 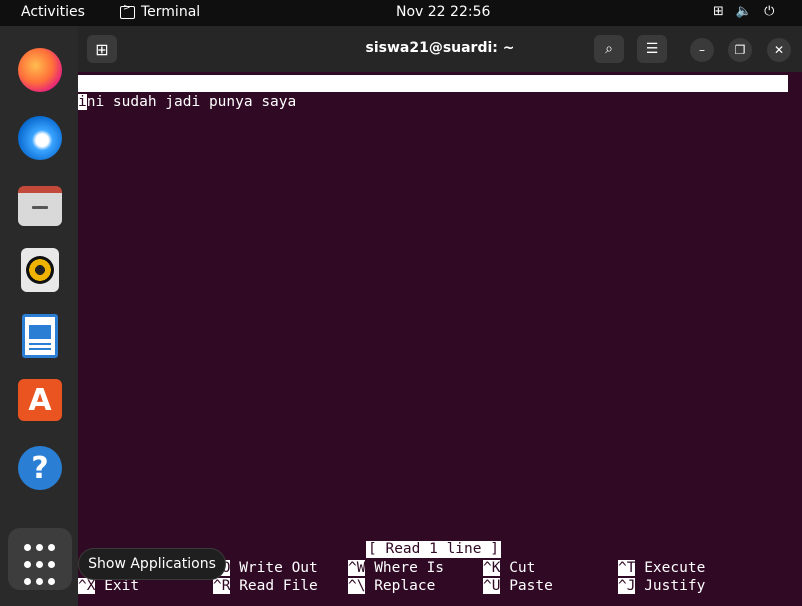 I want to click on dock-app-center: A, so click(x=40, y=400).